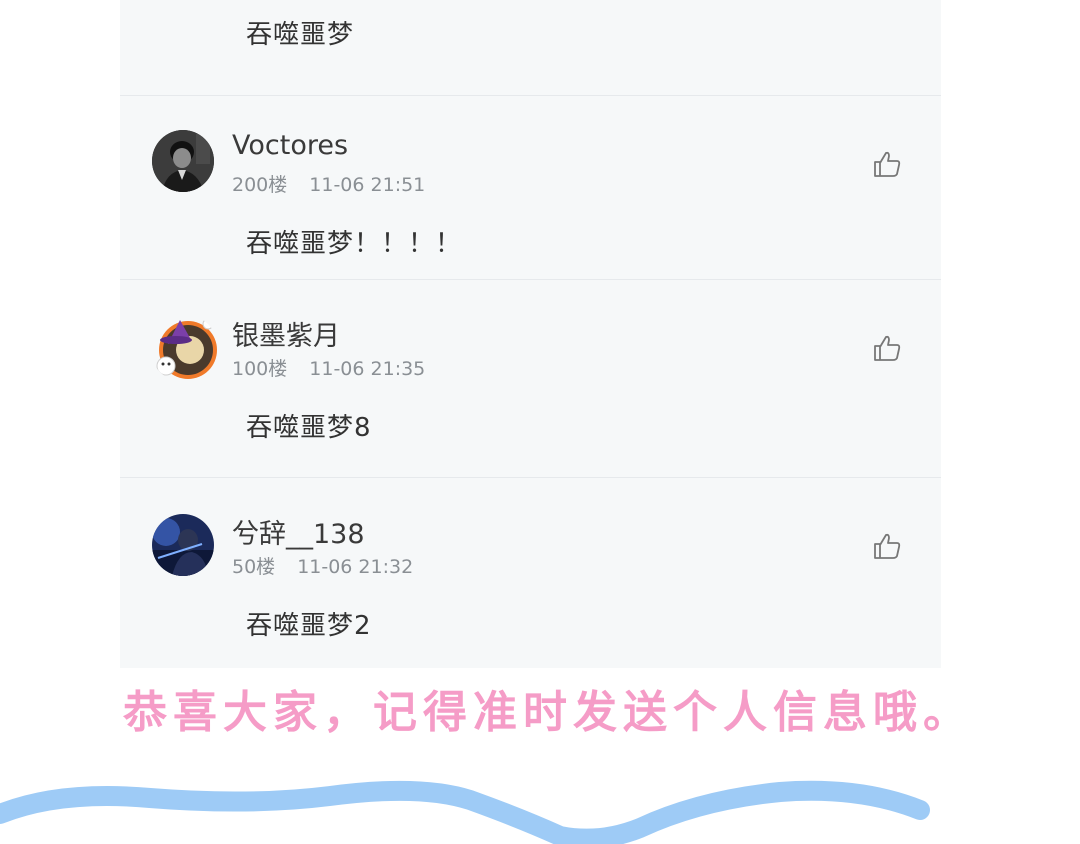  Describe the element at coordinates (367, 369) in the screenshot. I see `timestamp: 11-06 21:35` at that location.